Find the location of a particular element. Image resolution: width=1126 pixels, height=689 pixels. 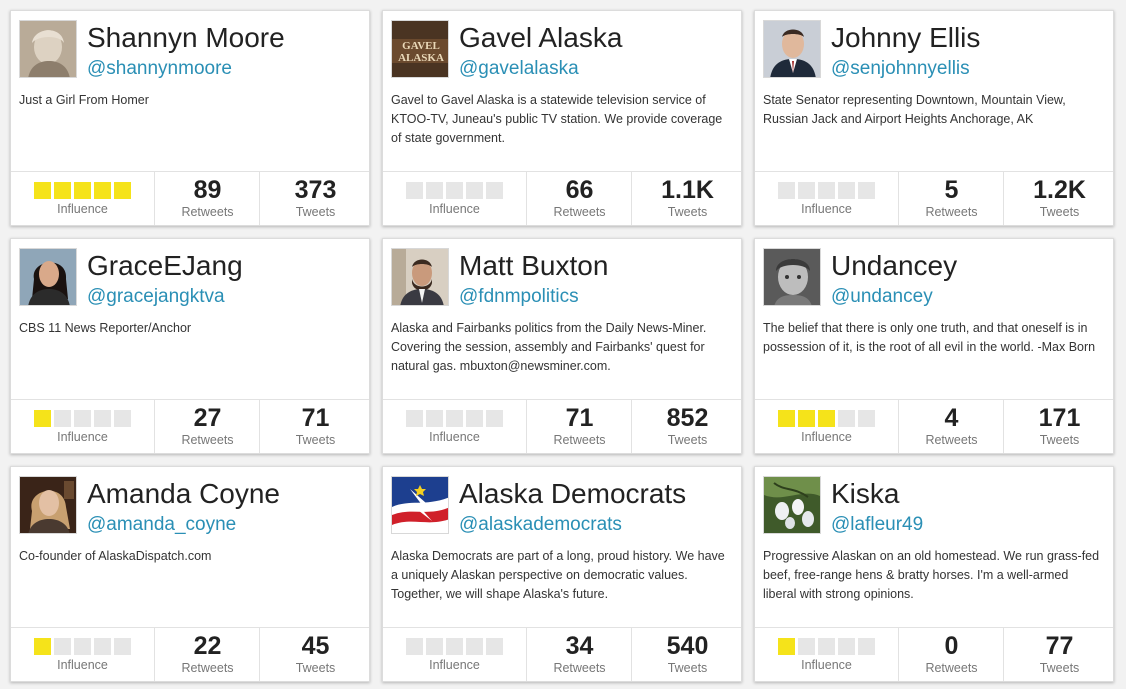

profile-handle: @shannynmoore is located at coordinates (159, 69).